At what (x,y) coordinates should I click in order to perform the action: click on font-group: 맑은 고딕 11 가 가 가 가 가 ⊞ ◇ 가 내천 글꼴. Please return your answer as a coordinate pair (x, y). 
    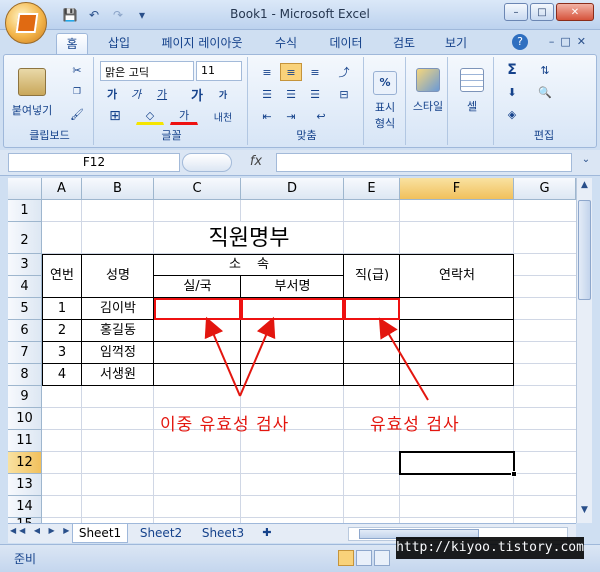
    Looking at the image, I should click on (172, 101).